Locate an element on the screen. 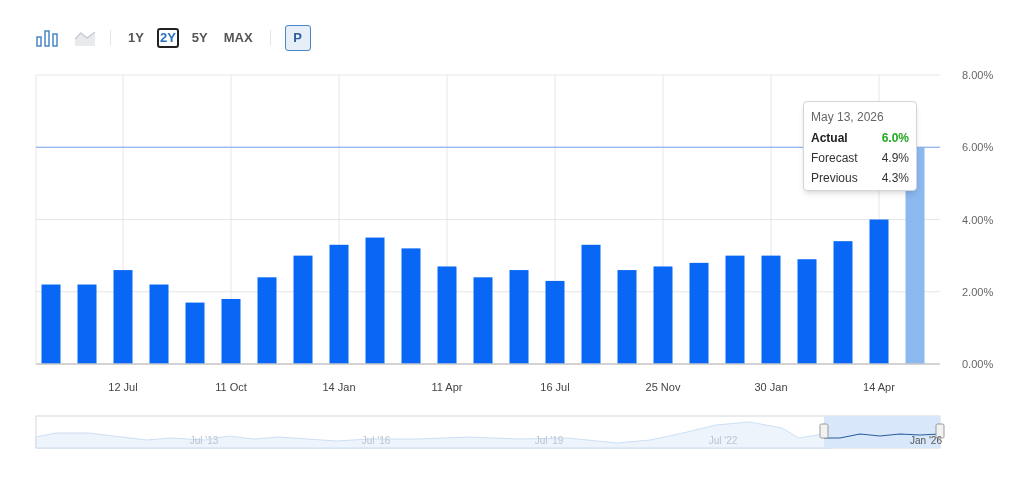 Image resolution: width=1024 pixels, height=487 pixels. range-button: 1Y is located at coordinates (136, 38).